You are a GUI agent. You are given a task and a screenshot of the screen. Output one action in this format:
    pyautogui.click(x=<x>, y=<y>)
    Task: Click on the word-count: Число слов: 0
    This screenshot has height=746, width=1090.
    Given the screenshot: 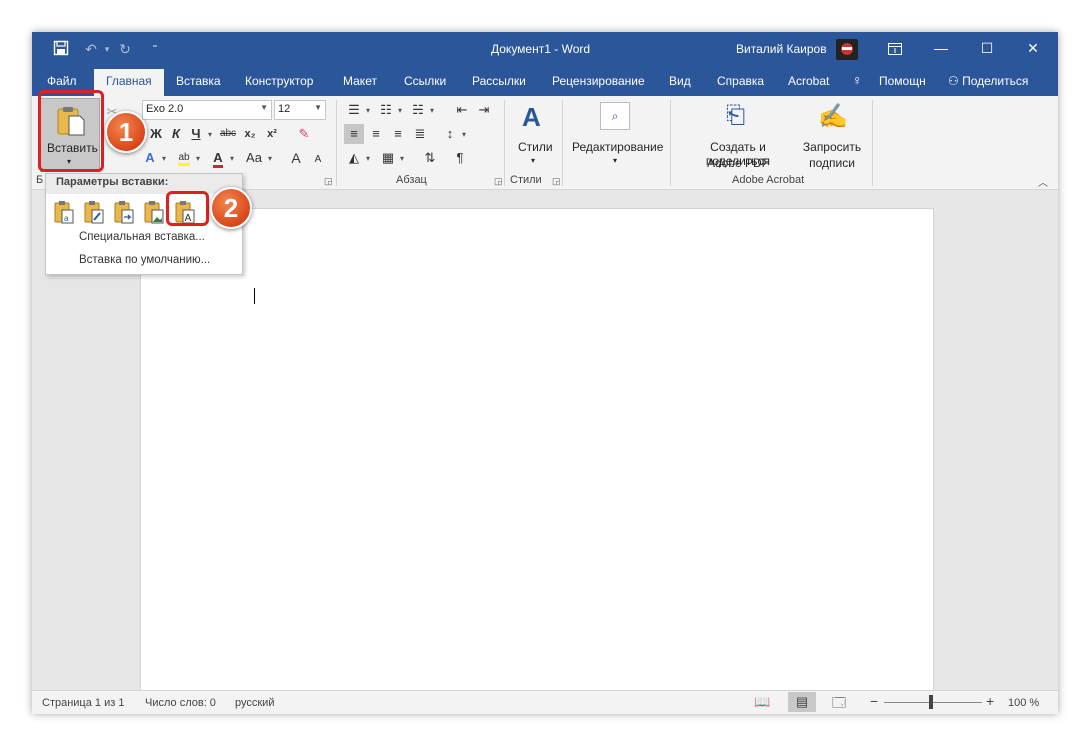 What is the action you would take?
    pyautogui.click(x=180, y=703)
    